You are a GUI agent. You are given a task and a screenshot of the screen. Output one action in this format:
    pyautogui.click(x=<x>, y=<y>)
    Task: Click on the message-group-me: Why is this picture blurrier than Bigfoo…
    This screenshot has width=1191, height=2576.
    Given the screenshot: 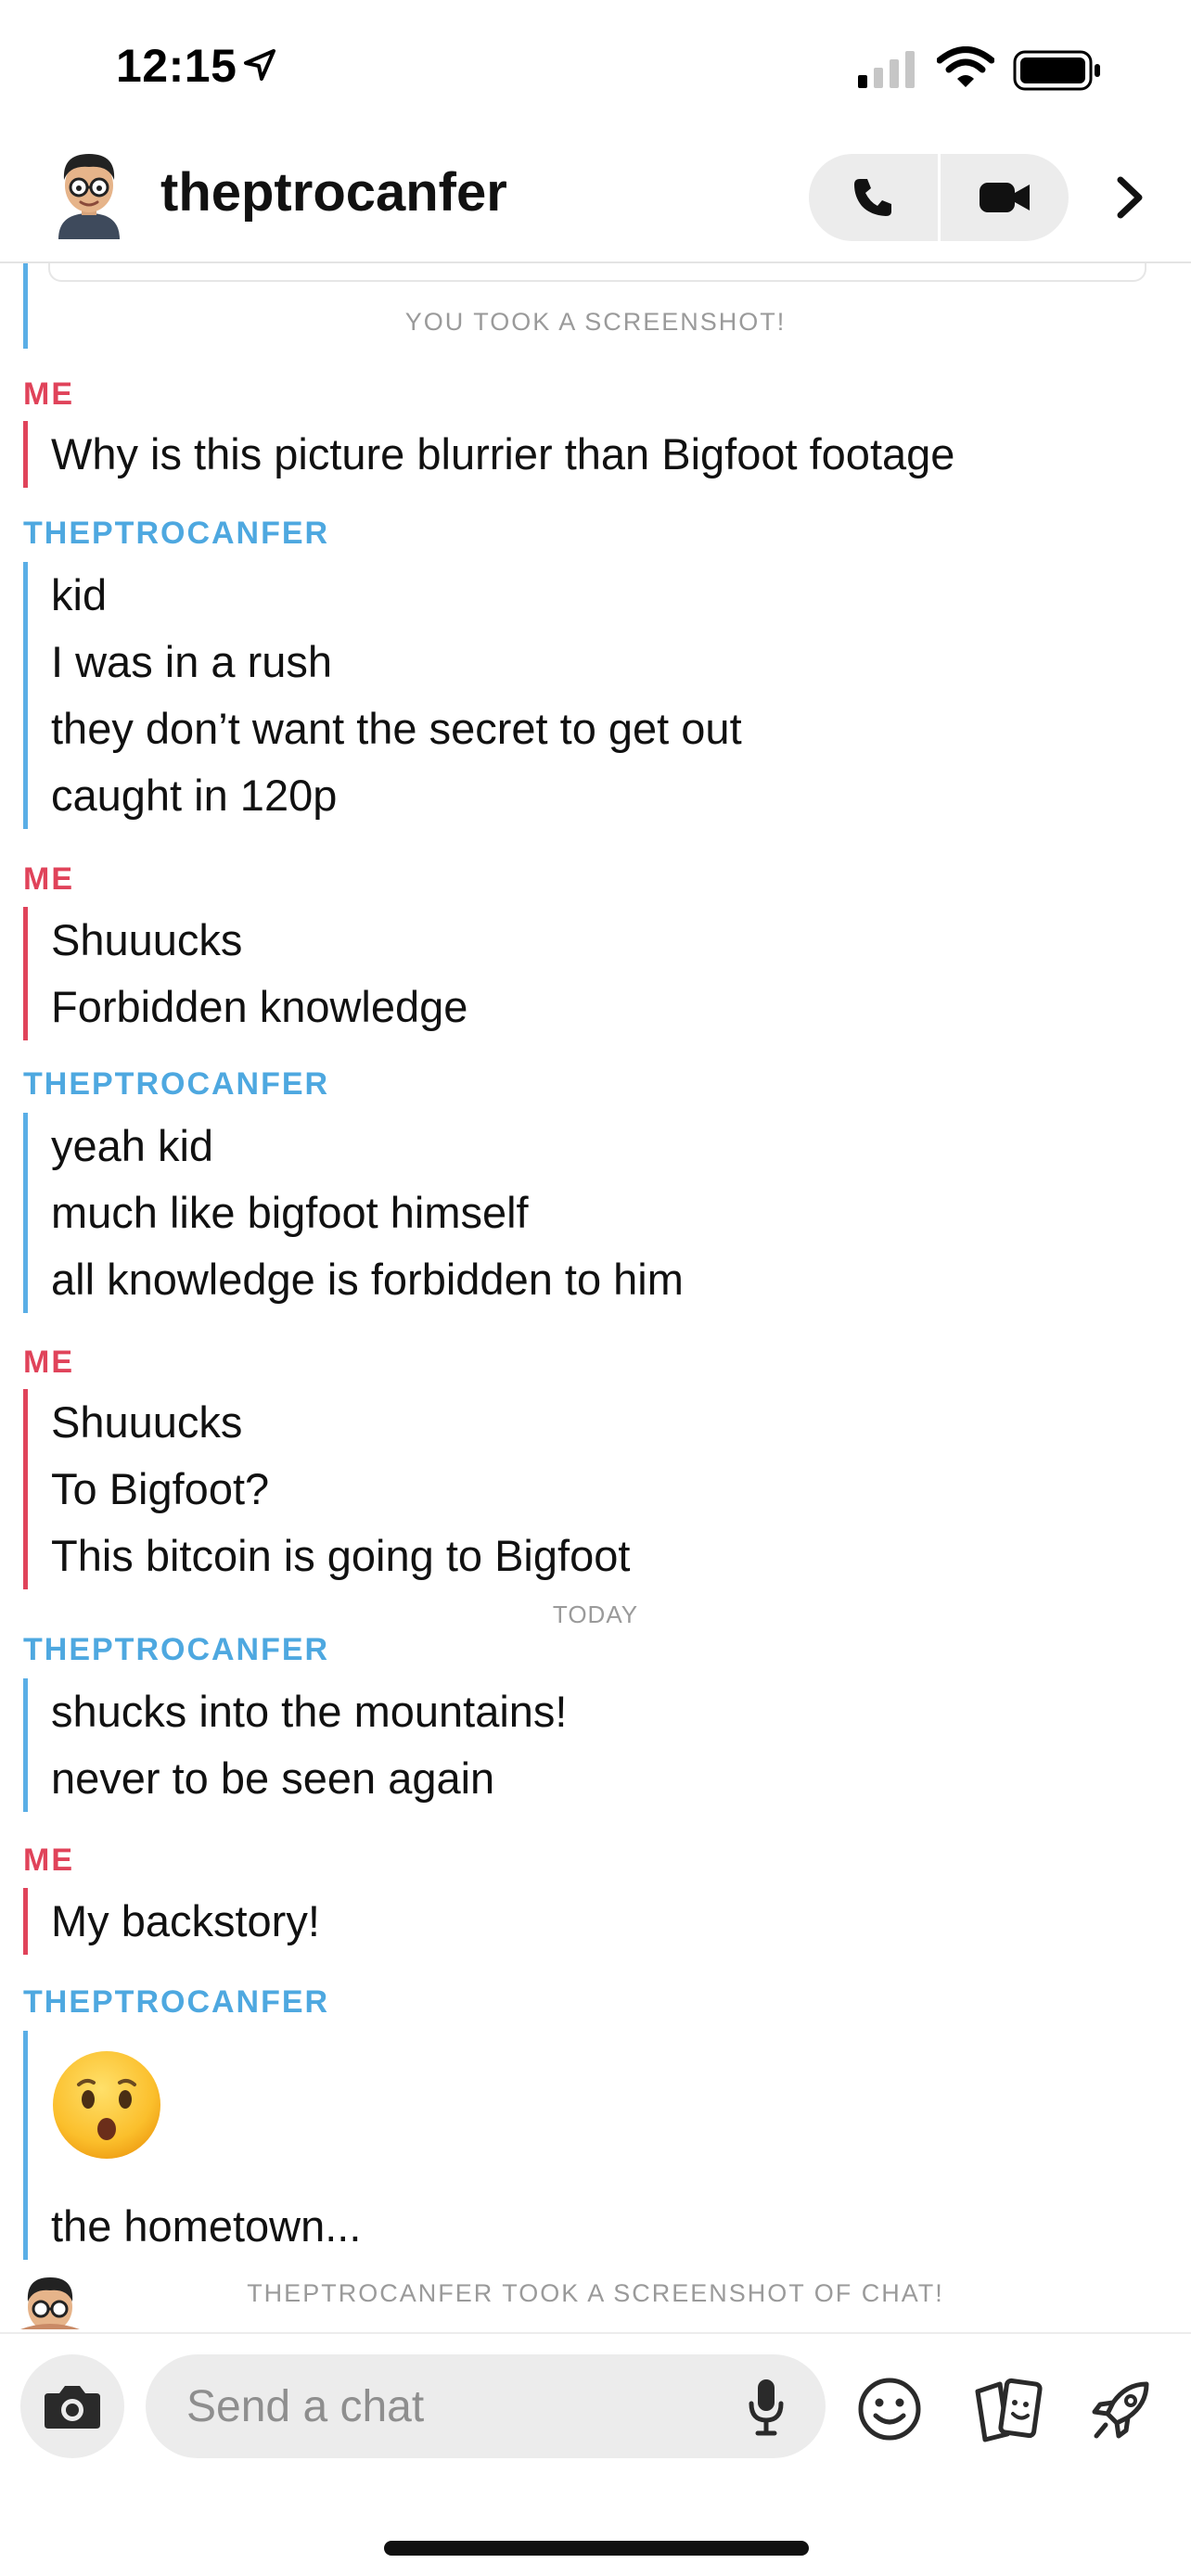 What is the action you would take?
    pyautogui.click(x=488, y=455)
    